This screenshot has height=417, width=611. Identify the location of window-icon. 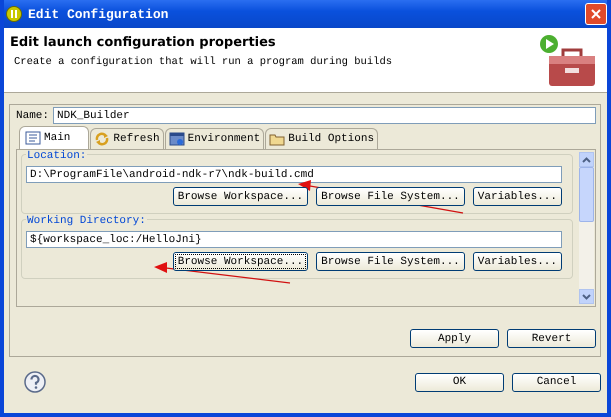
(176, 139).